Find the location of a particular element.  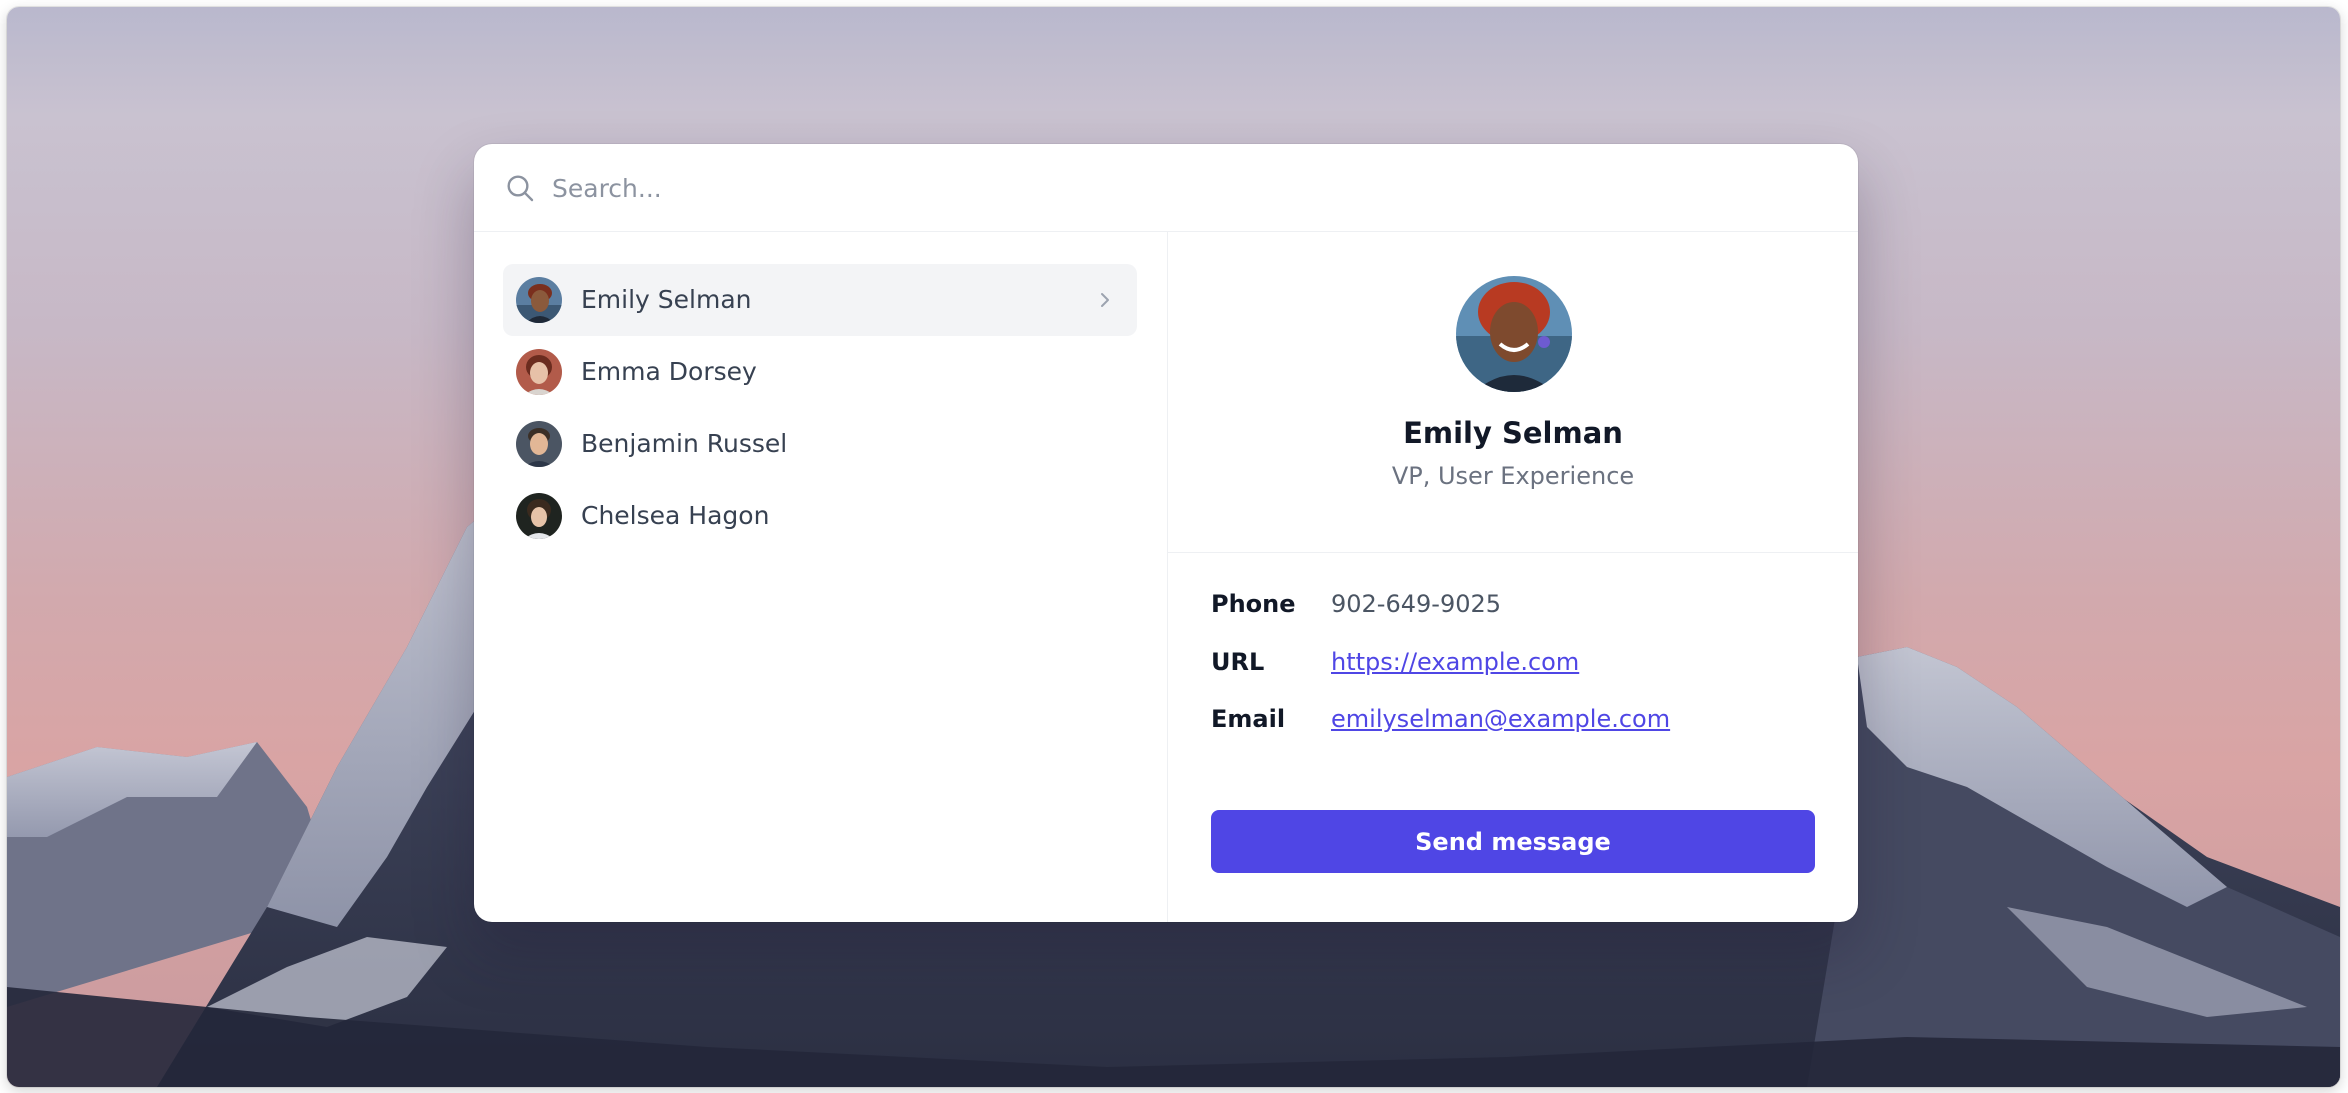

email-label: Email is located at coordinates (1248, 719).